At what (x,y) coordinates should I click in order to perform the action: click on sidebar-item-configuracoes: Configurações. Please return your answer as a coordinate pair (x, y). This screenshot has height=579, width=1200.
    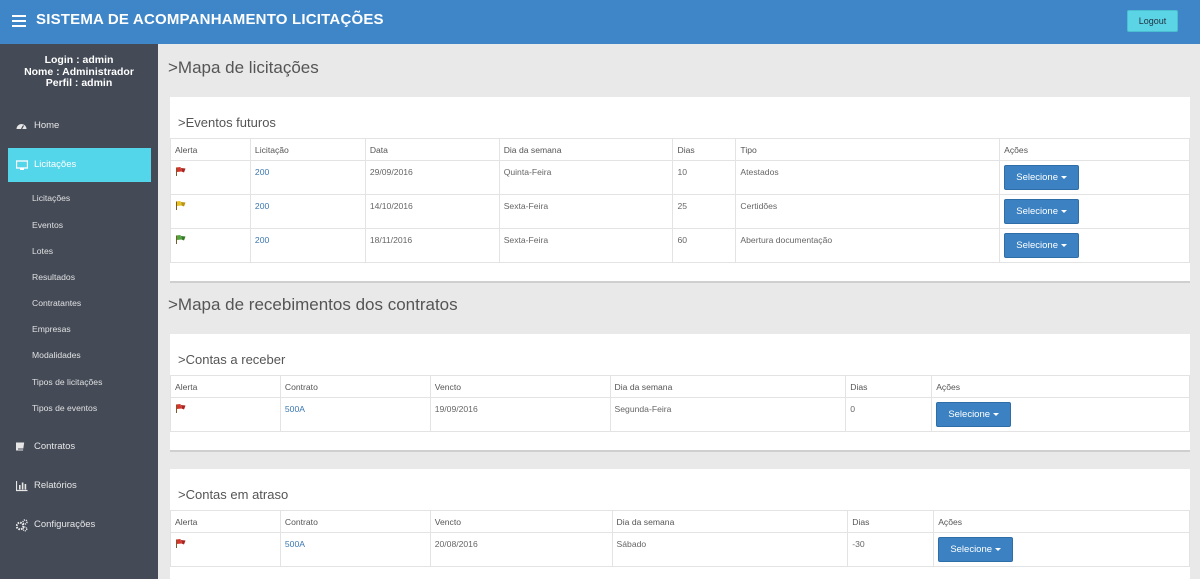
    Looking at the image, I should click on (79, 525).